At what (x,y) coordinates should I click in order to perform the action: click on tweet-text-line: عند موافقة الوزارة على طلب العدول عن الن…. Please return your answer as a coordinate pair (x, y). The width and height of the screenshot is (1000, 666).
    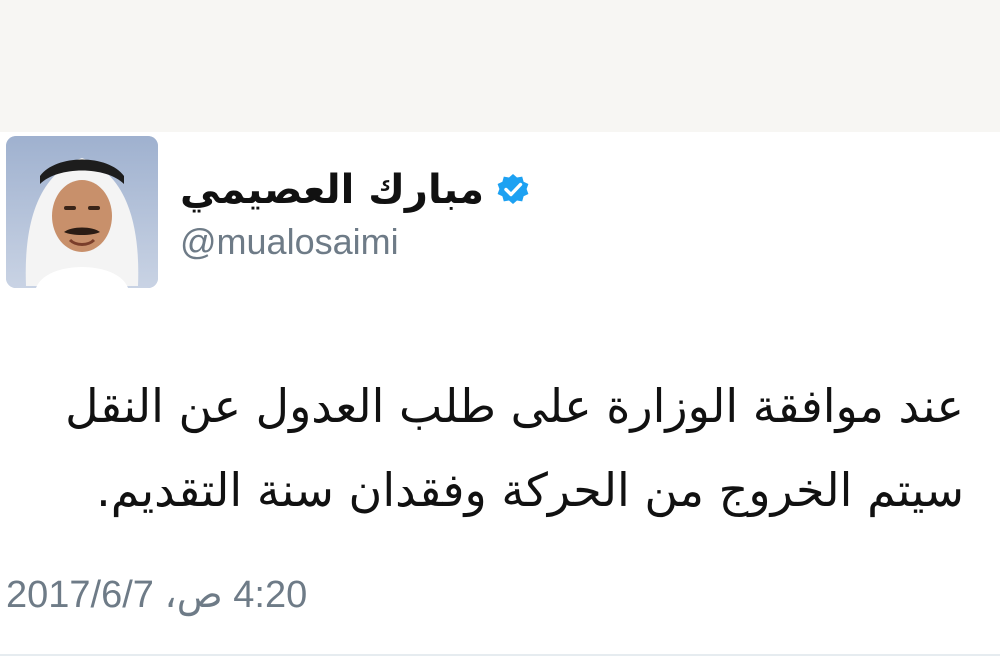
    Looking at the image, I should click on (514, 406).